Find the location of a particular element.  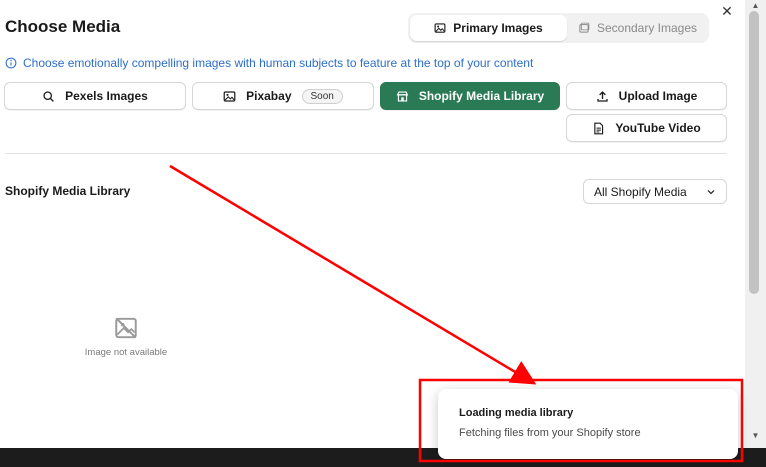

toast-title: Loading media library is located at coordinates (516, 413).